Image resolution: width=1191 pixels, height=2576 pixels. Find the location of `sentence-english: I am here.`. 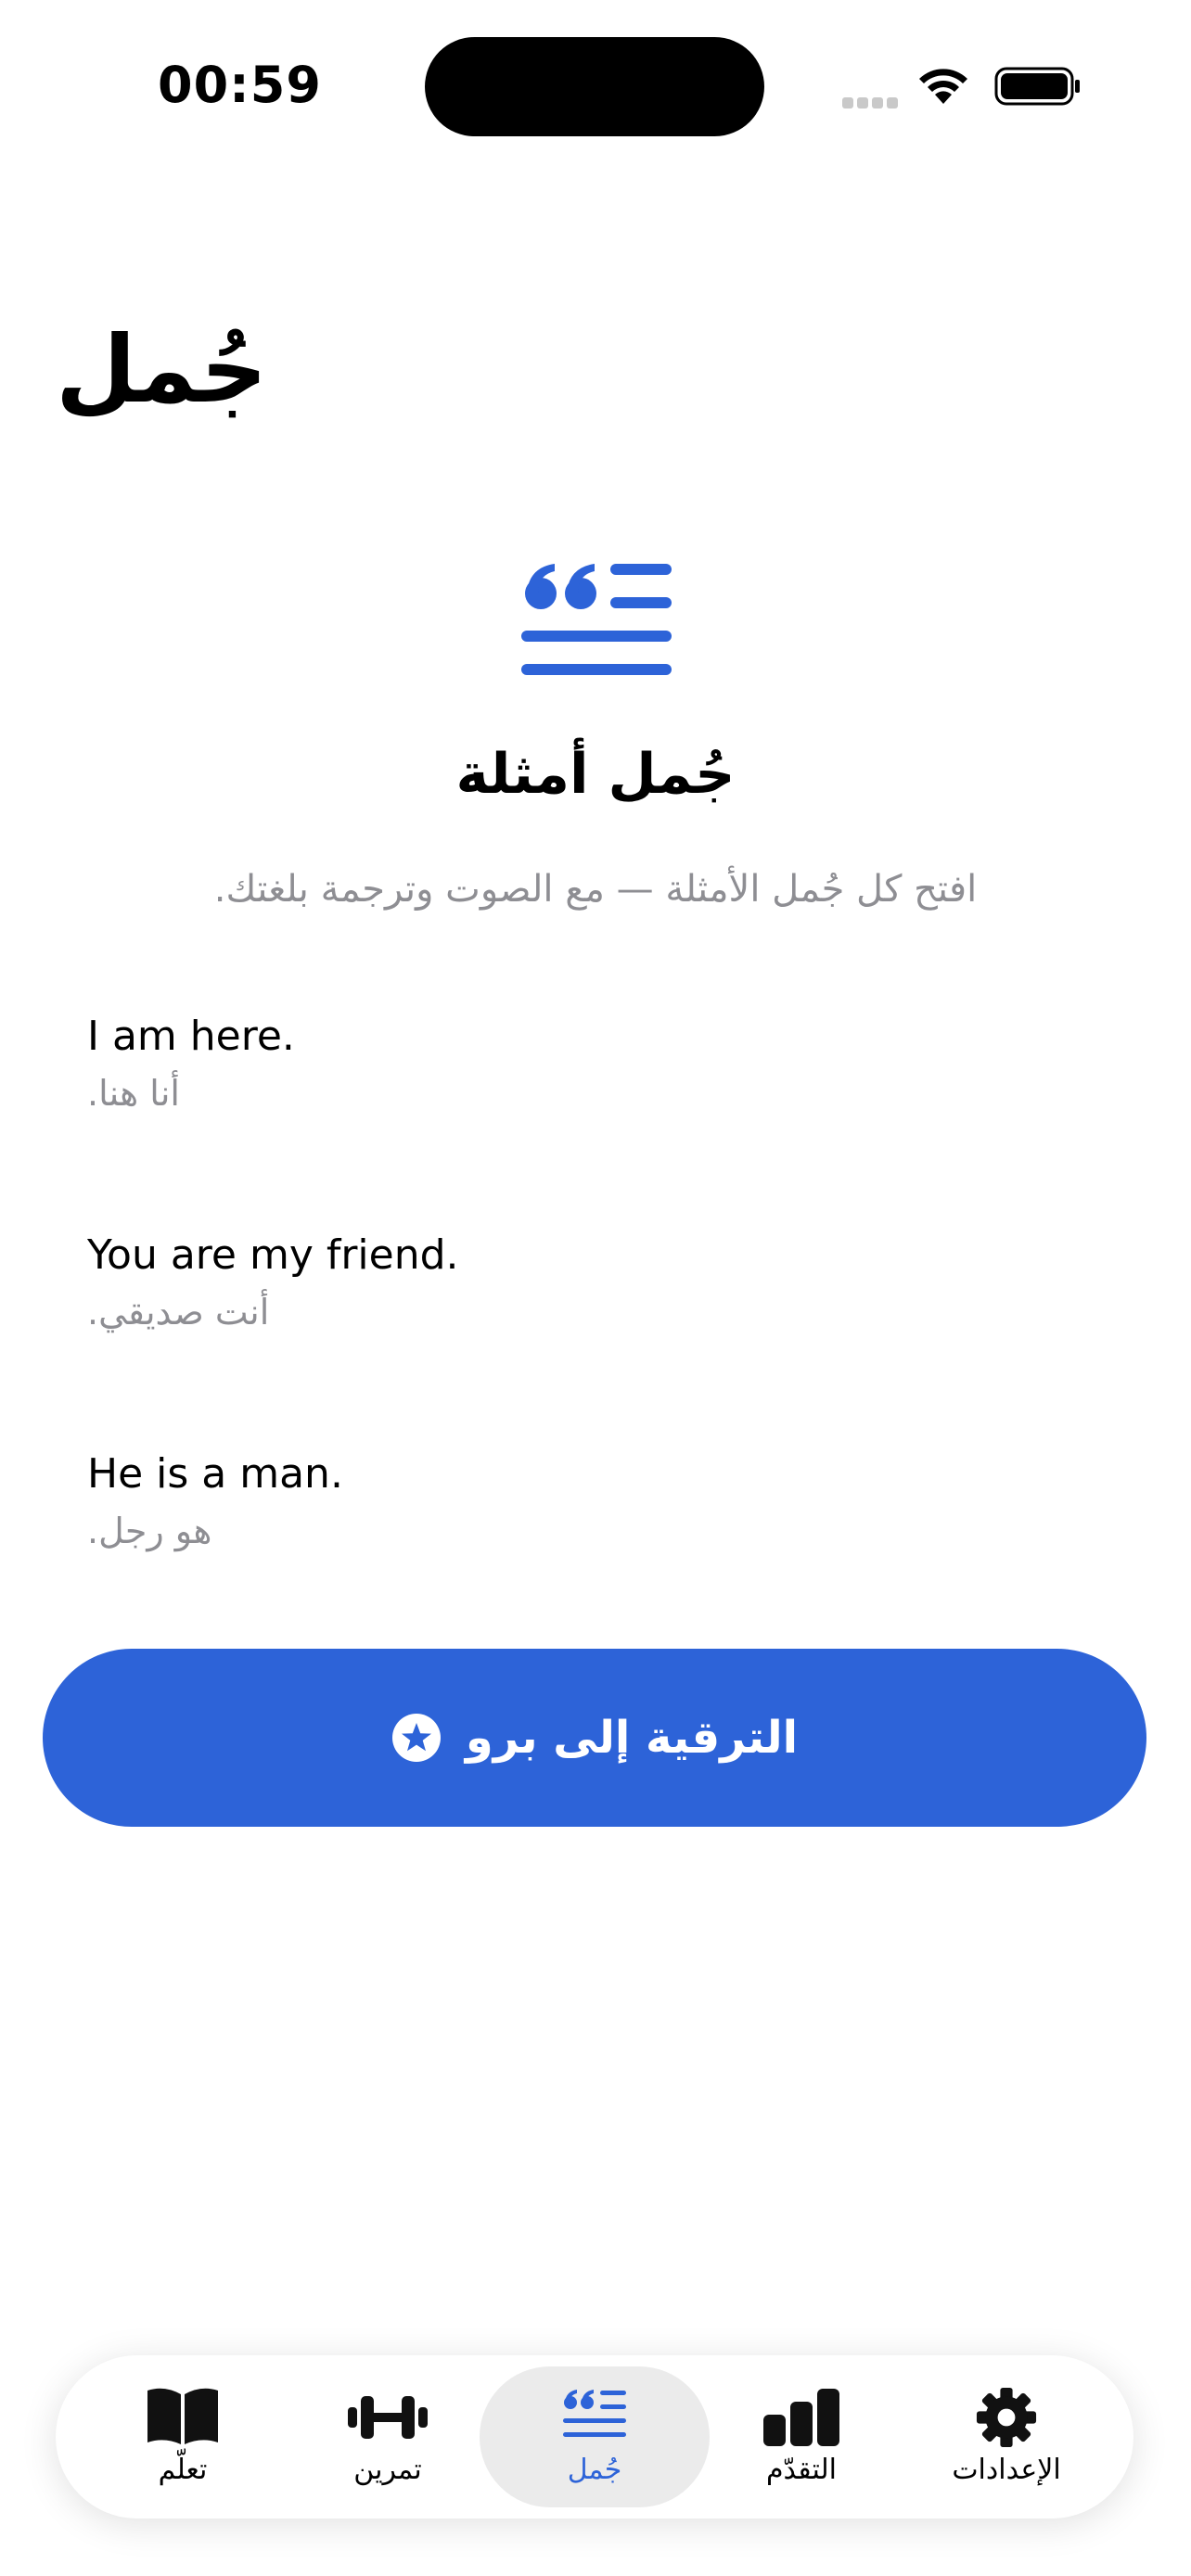

sentence-english: I am here. is located at coordinates (191, 1036).